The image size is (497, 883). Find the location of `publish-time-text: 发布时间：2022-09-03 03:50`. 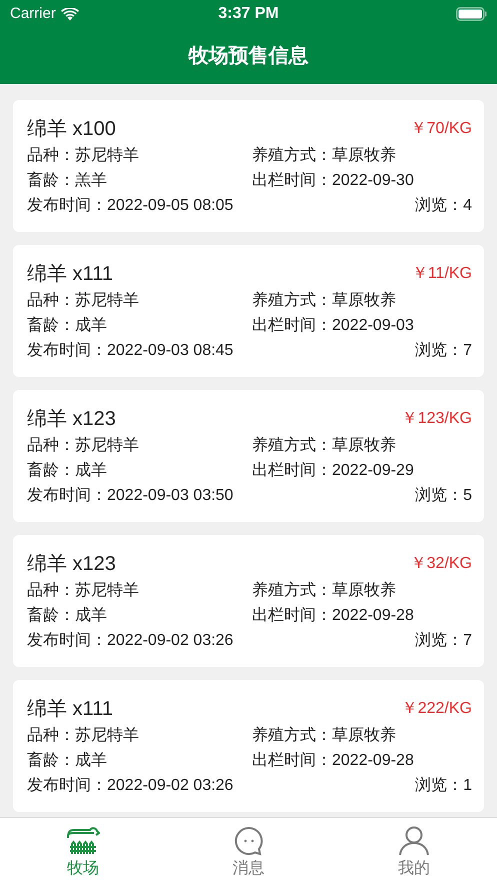

publish-time-text: 发布时间：2022-09-03 03:50 is located at coordinates (130, 496).